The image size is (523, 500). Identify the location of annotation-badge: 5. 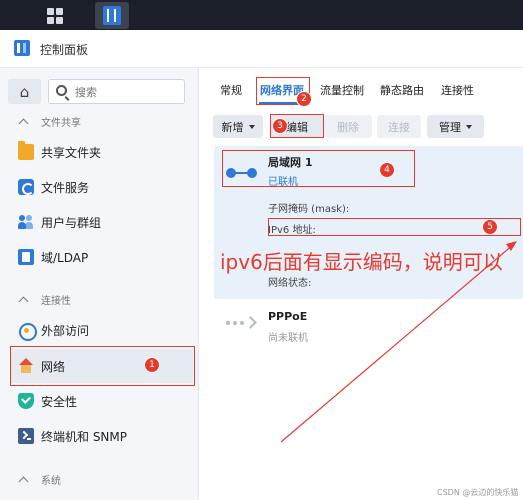
(490, 227).